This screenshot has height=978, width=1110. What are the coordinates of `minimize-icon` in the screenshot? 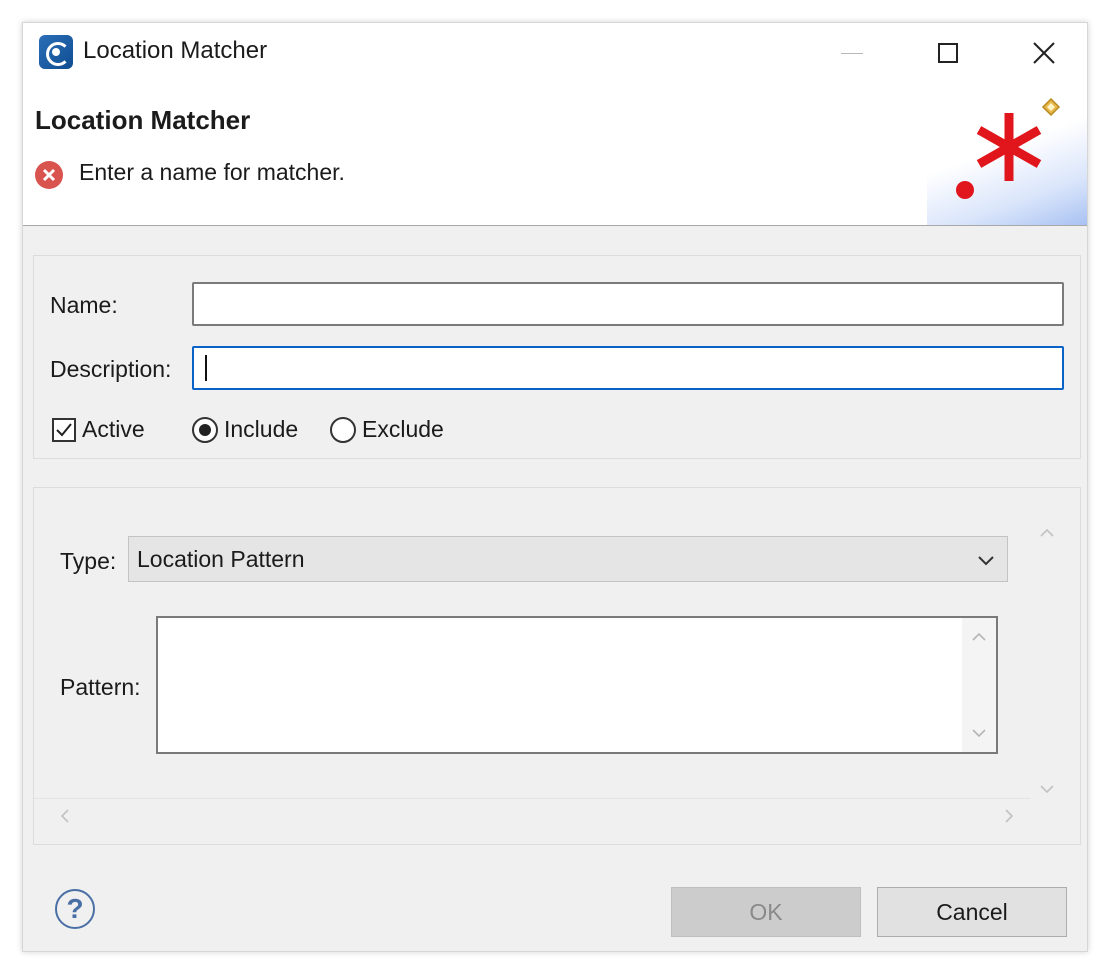 It's located at (852, 53).